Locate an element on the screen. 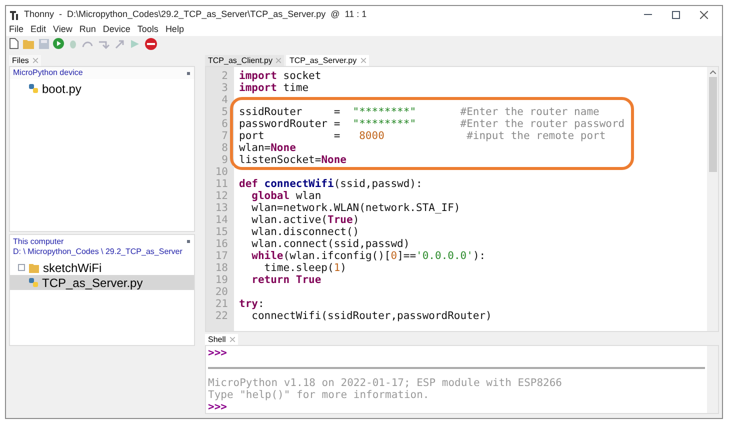  menu-item: Device is located at coordinates (116, 29).